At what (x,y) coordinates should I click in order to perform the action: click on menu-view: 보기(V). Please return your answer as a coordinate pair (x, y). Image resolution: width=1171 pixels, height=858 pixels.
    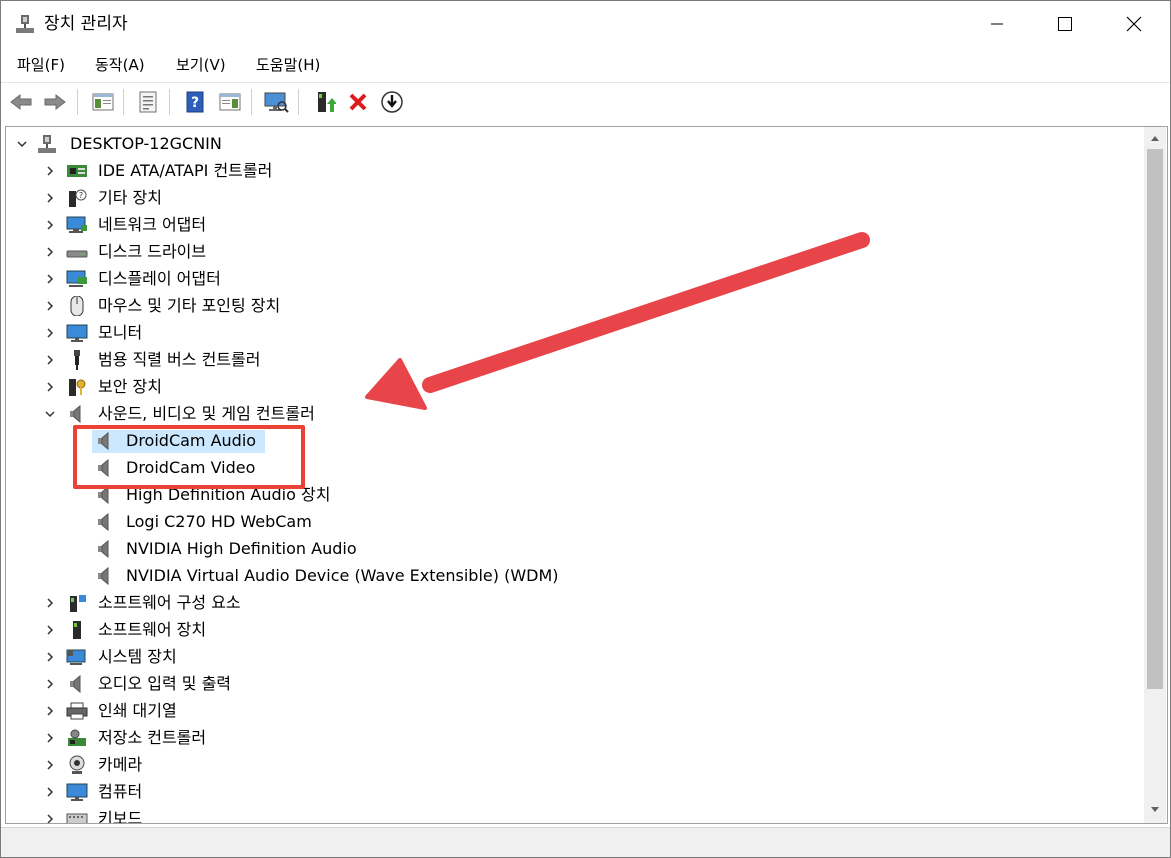
    Looking at the image, I should click on (201, 65).